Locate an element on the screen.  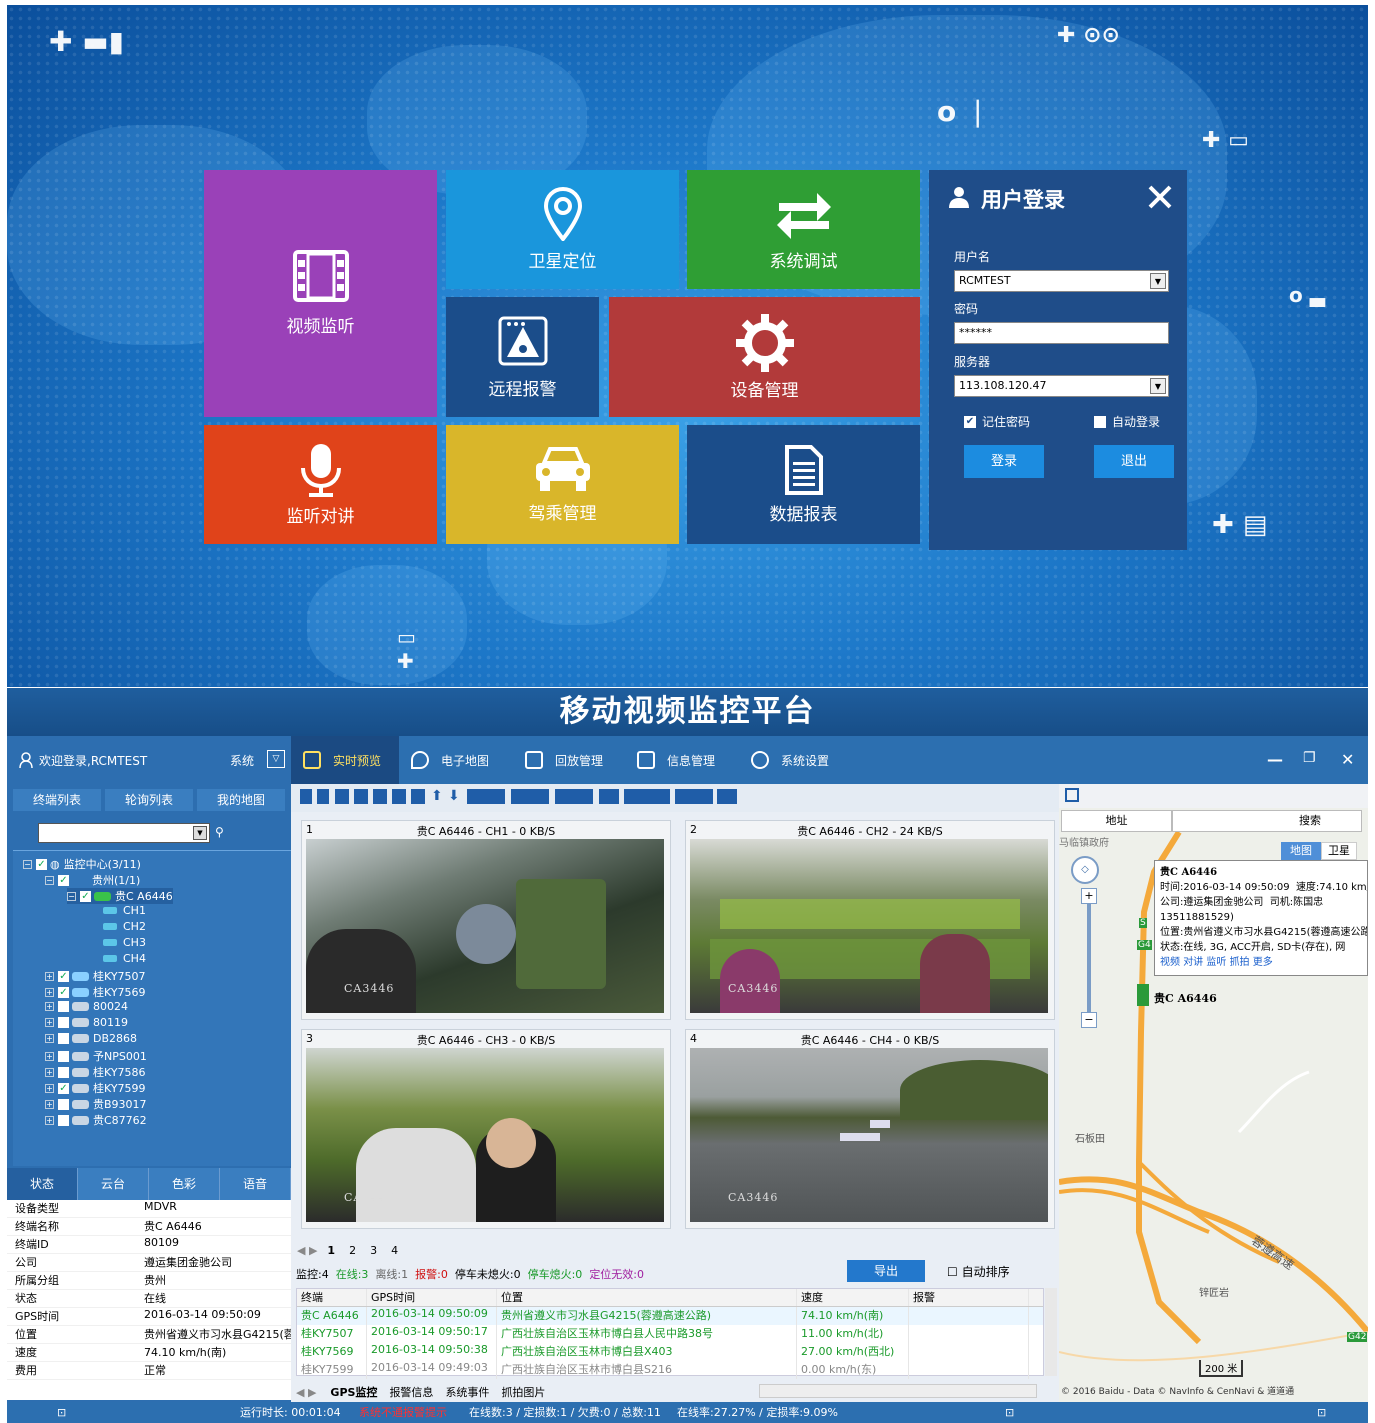
login-button: 登录 is located at coordinates (1004, 461).